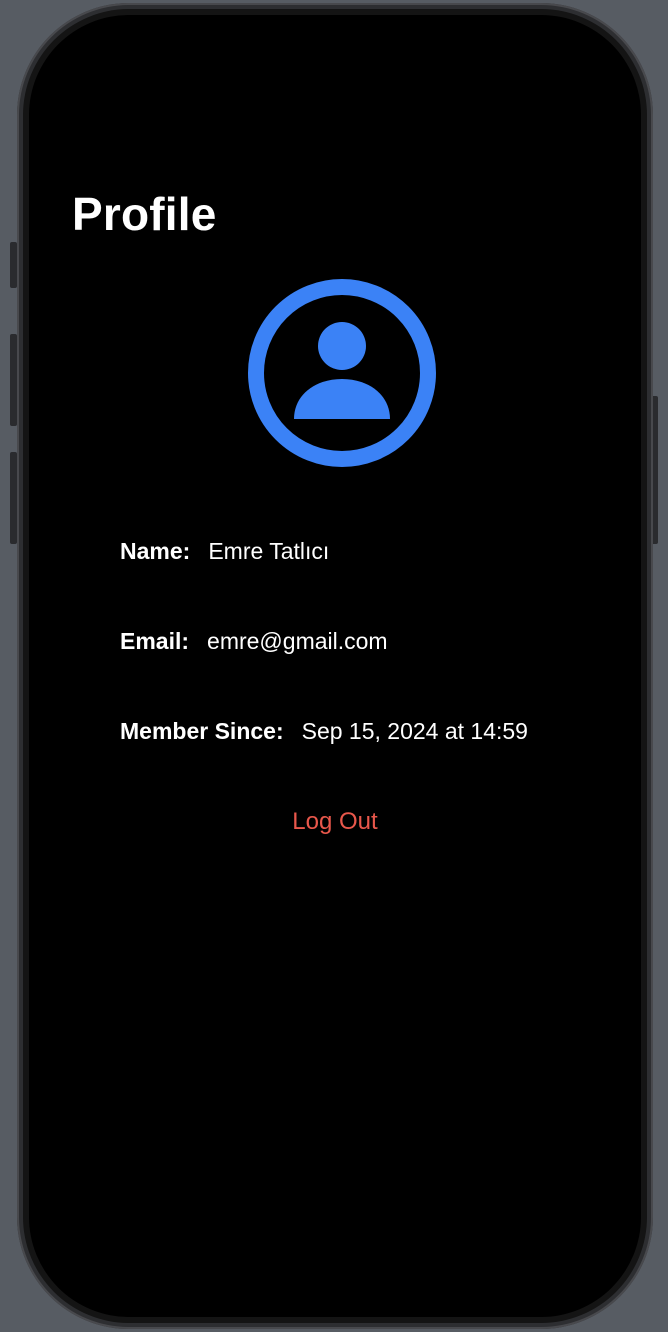 The height and width of the screenshot is (1332, 668). I want to click on email-row: Email: emre@gmail.com, so click(254, 641).